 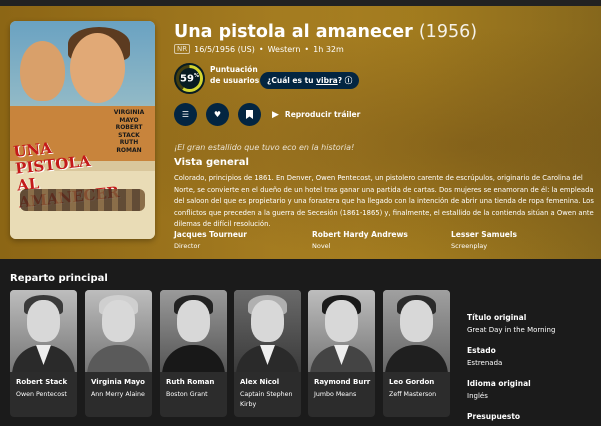 I want to click on cast-character: Captain Stephen Kirby, so click(x=266, y=399).